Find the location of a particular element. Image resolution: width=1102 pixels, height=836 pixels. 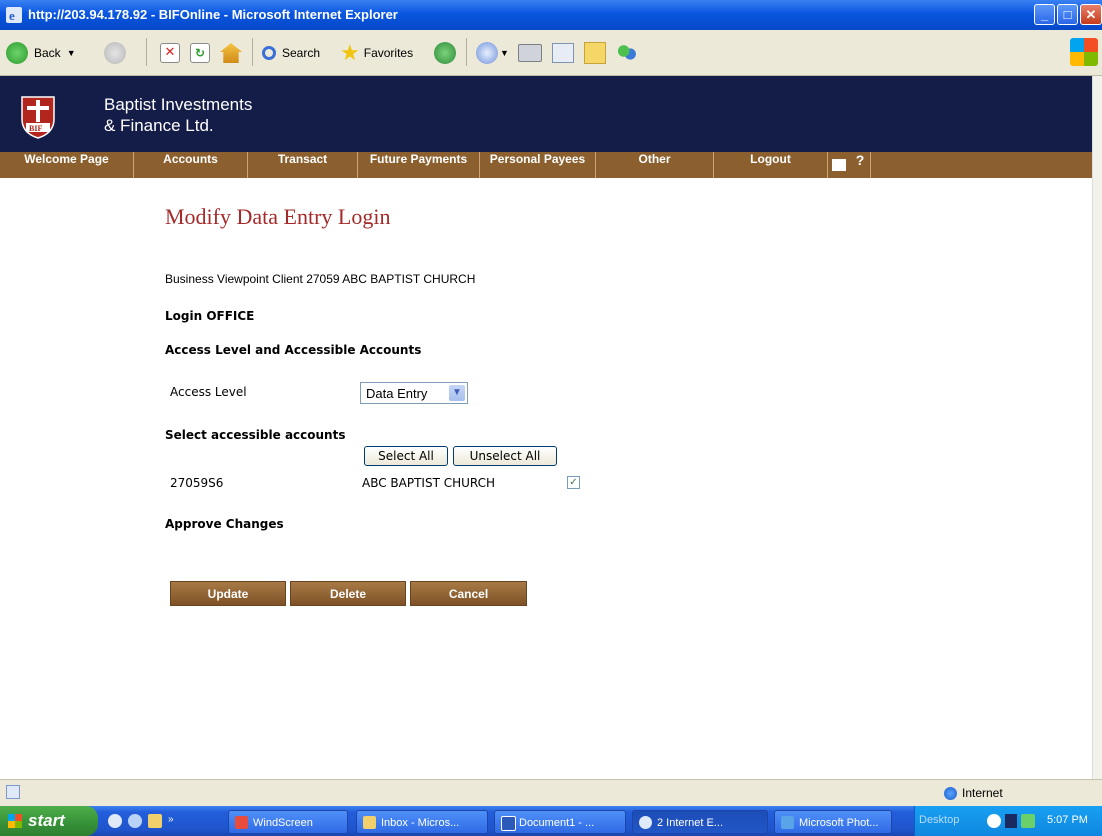

show-hidden-icons-button is located at coordinates (994, 821).